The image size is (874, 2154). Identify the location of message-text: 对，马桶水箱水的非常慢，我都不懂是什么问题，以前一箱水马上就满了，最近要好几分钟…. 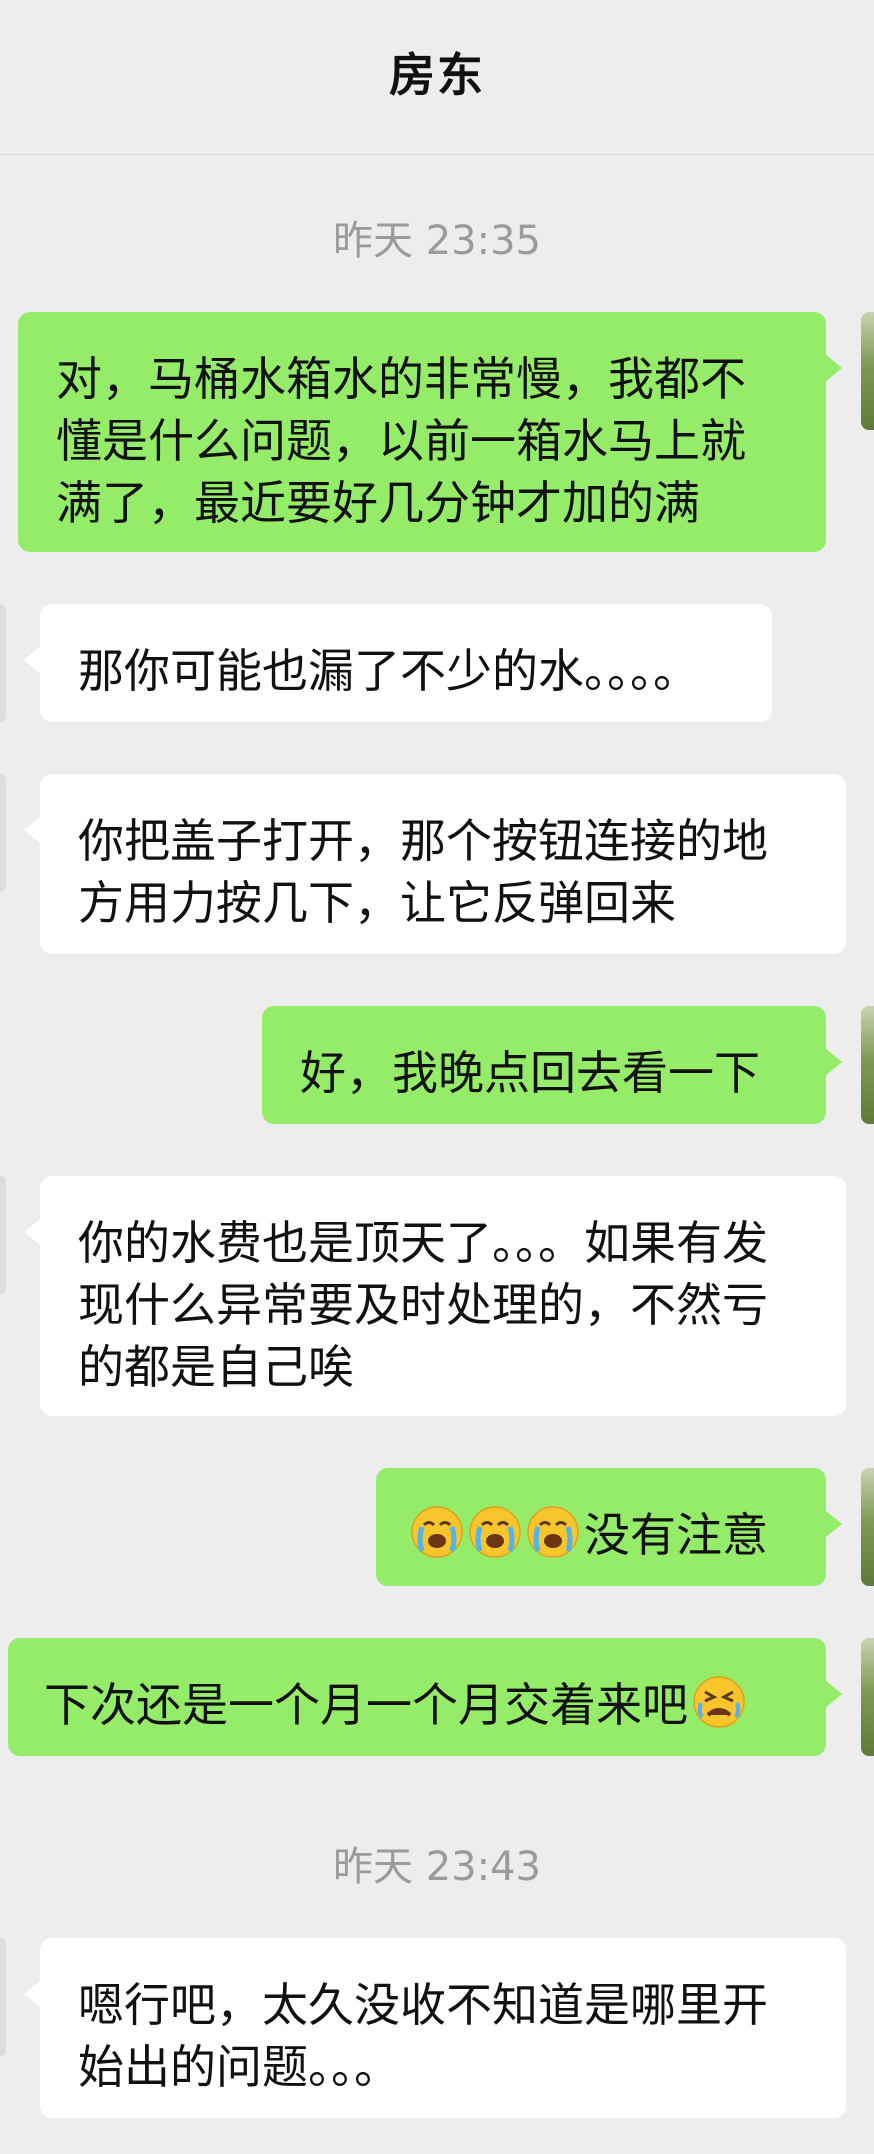
(401, 441).